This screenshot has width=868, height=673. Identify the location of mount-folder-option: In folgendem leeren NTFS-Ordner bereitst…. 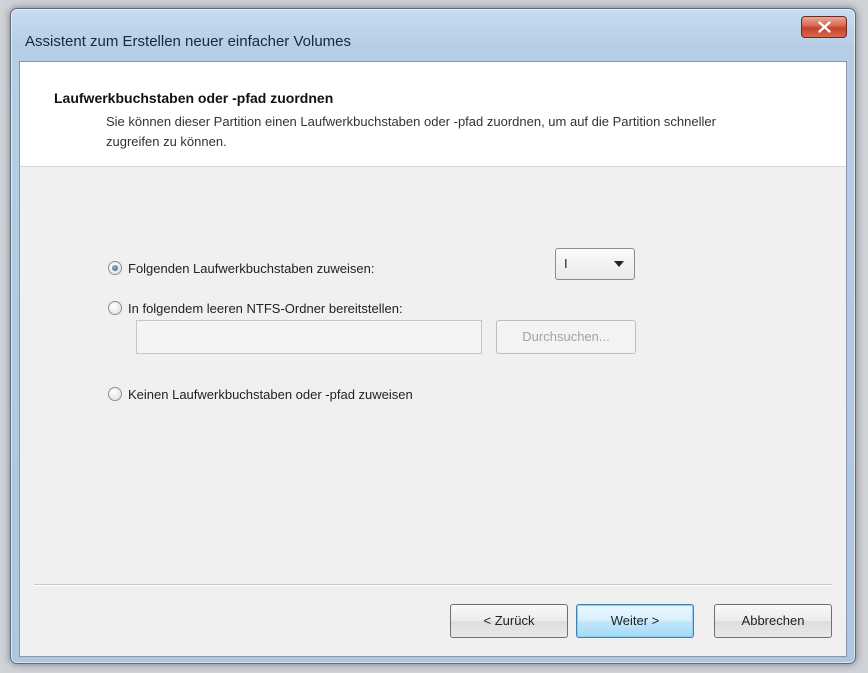
(255, 308).